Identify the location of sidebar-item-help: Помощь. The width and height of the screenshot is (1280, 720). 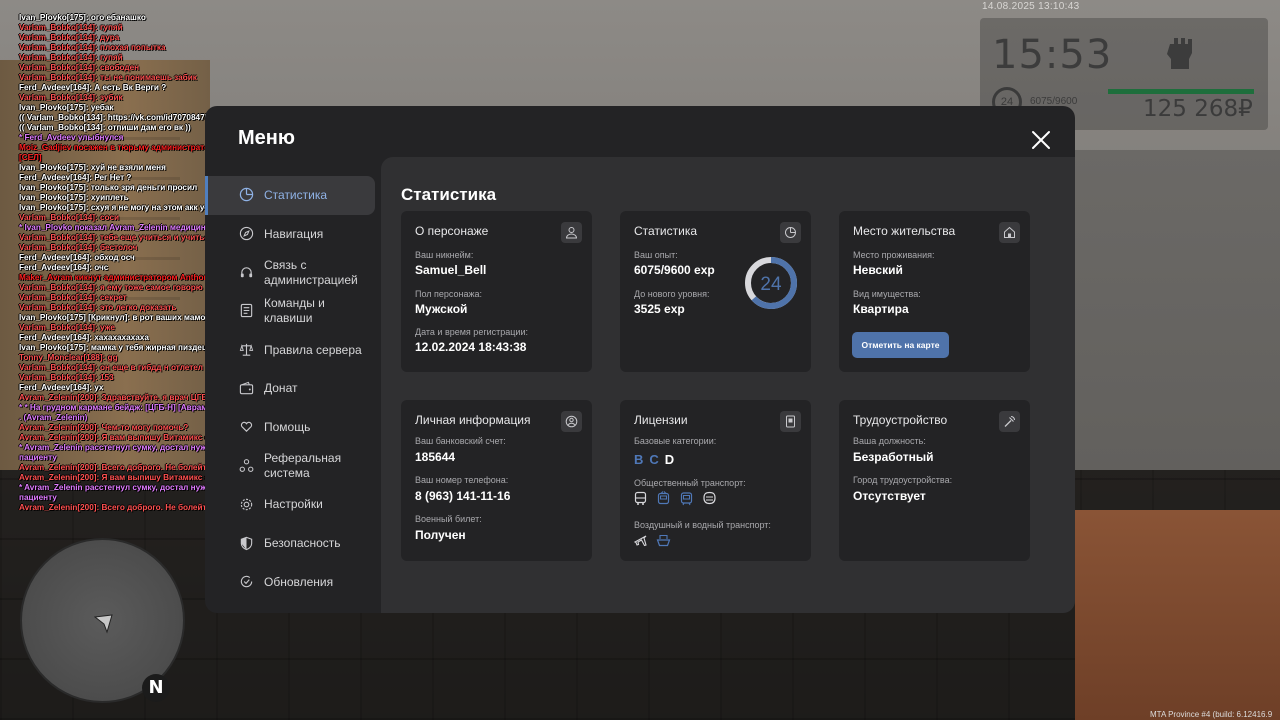
(293, 427).